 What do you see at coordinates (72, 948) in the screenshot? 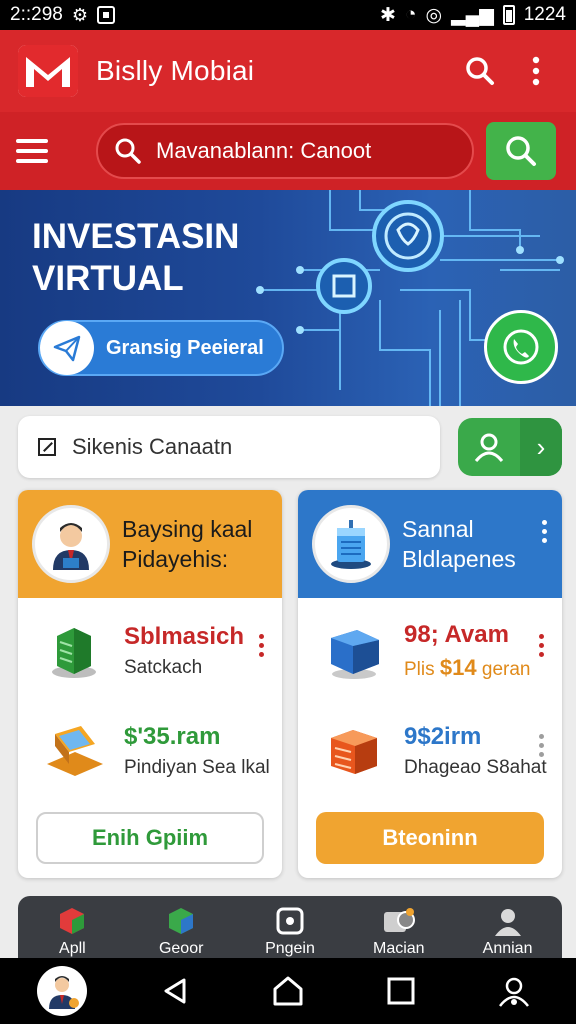
I see `dock-label: Apll` at bounding box center [72, 948].